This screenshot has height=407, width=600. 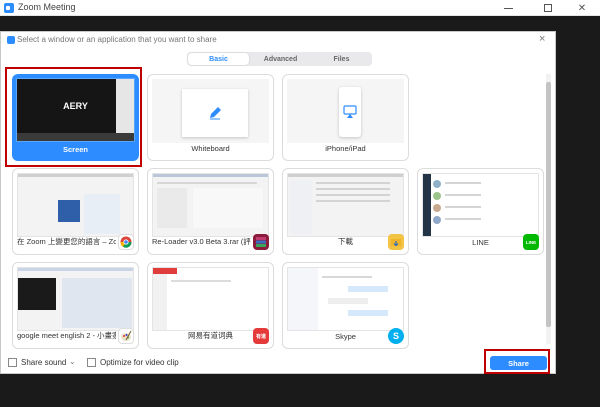 What do you see at coordinates (345, 336) in the screenshot?
I see `tile-label: Skype` at bounding box center [345, 336].